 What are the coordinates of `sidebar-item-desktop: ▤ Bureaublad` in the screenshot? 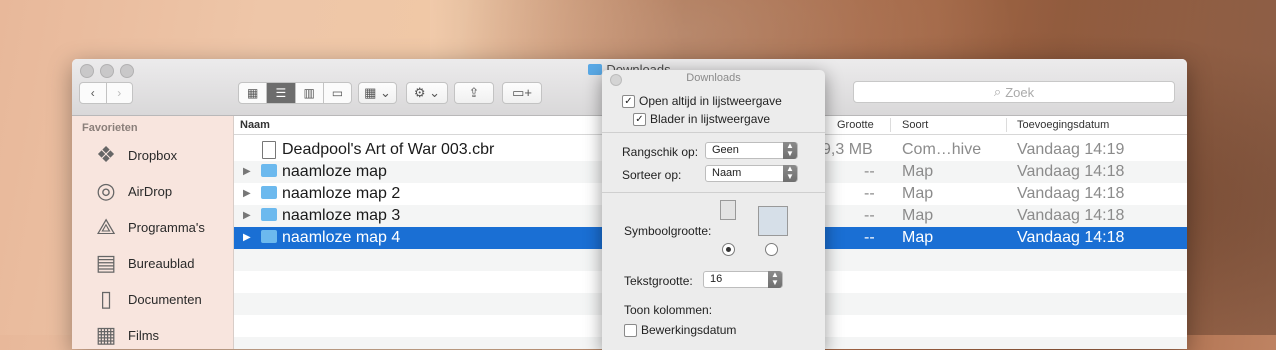 It's located at (142, 263).